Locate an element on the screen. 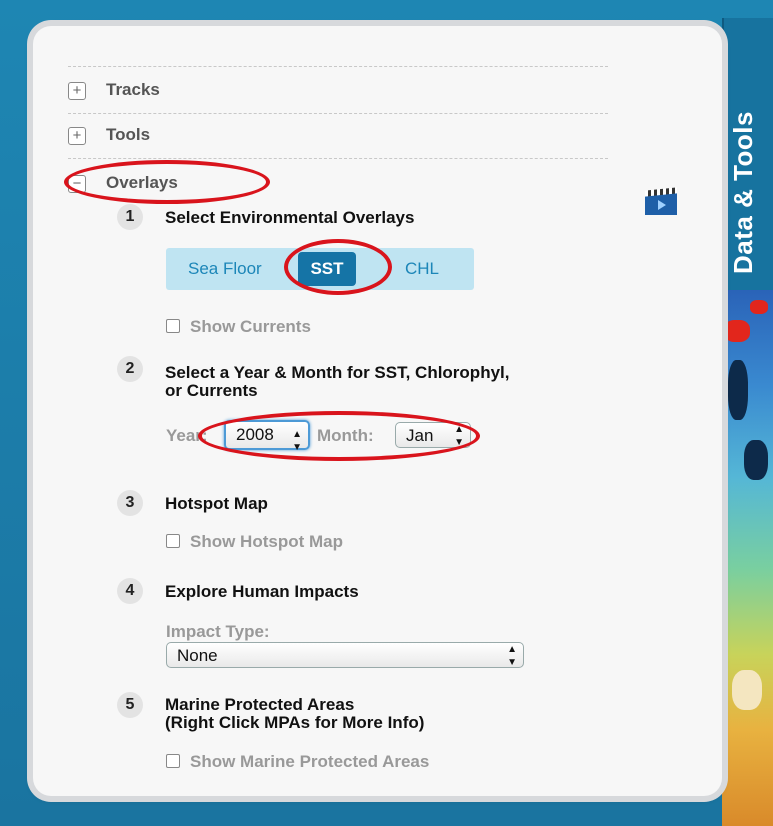 The width and height of the screenshot is (773, 826). step-number: 5 is located at coordinates (130, 705).